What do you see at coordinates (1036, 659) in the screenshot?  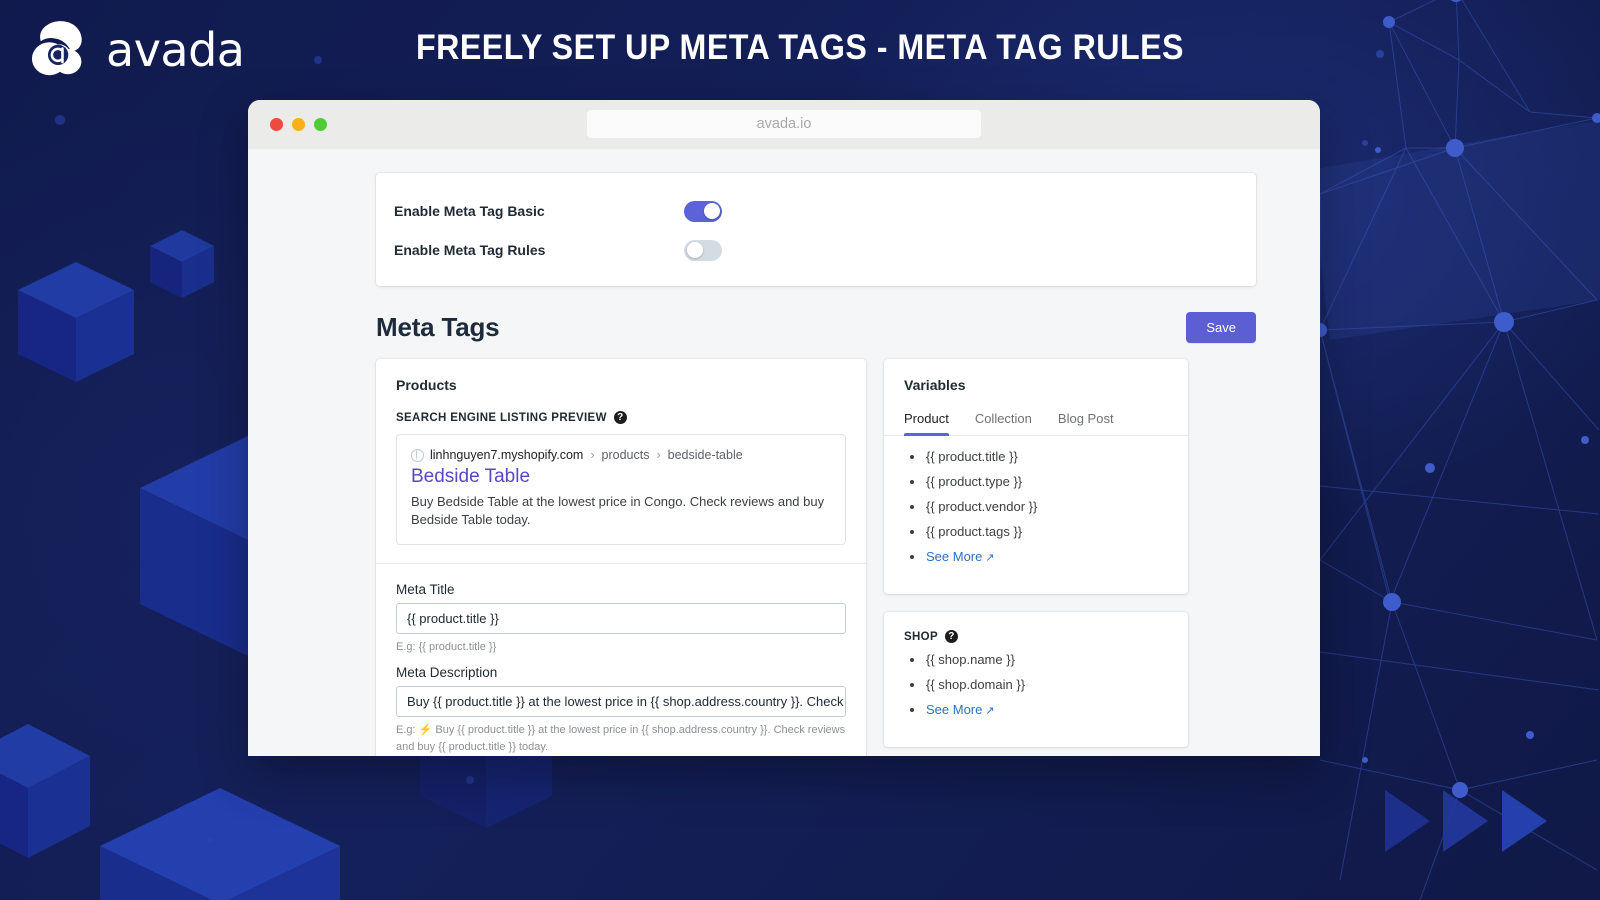 I see `list-item: {{ shop.name }}` at bounding box center [1036, 659].